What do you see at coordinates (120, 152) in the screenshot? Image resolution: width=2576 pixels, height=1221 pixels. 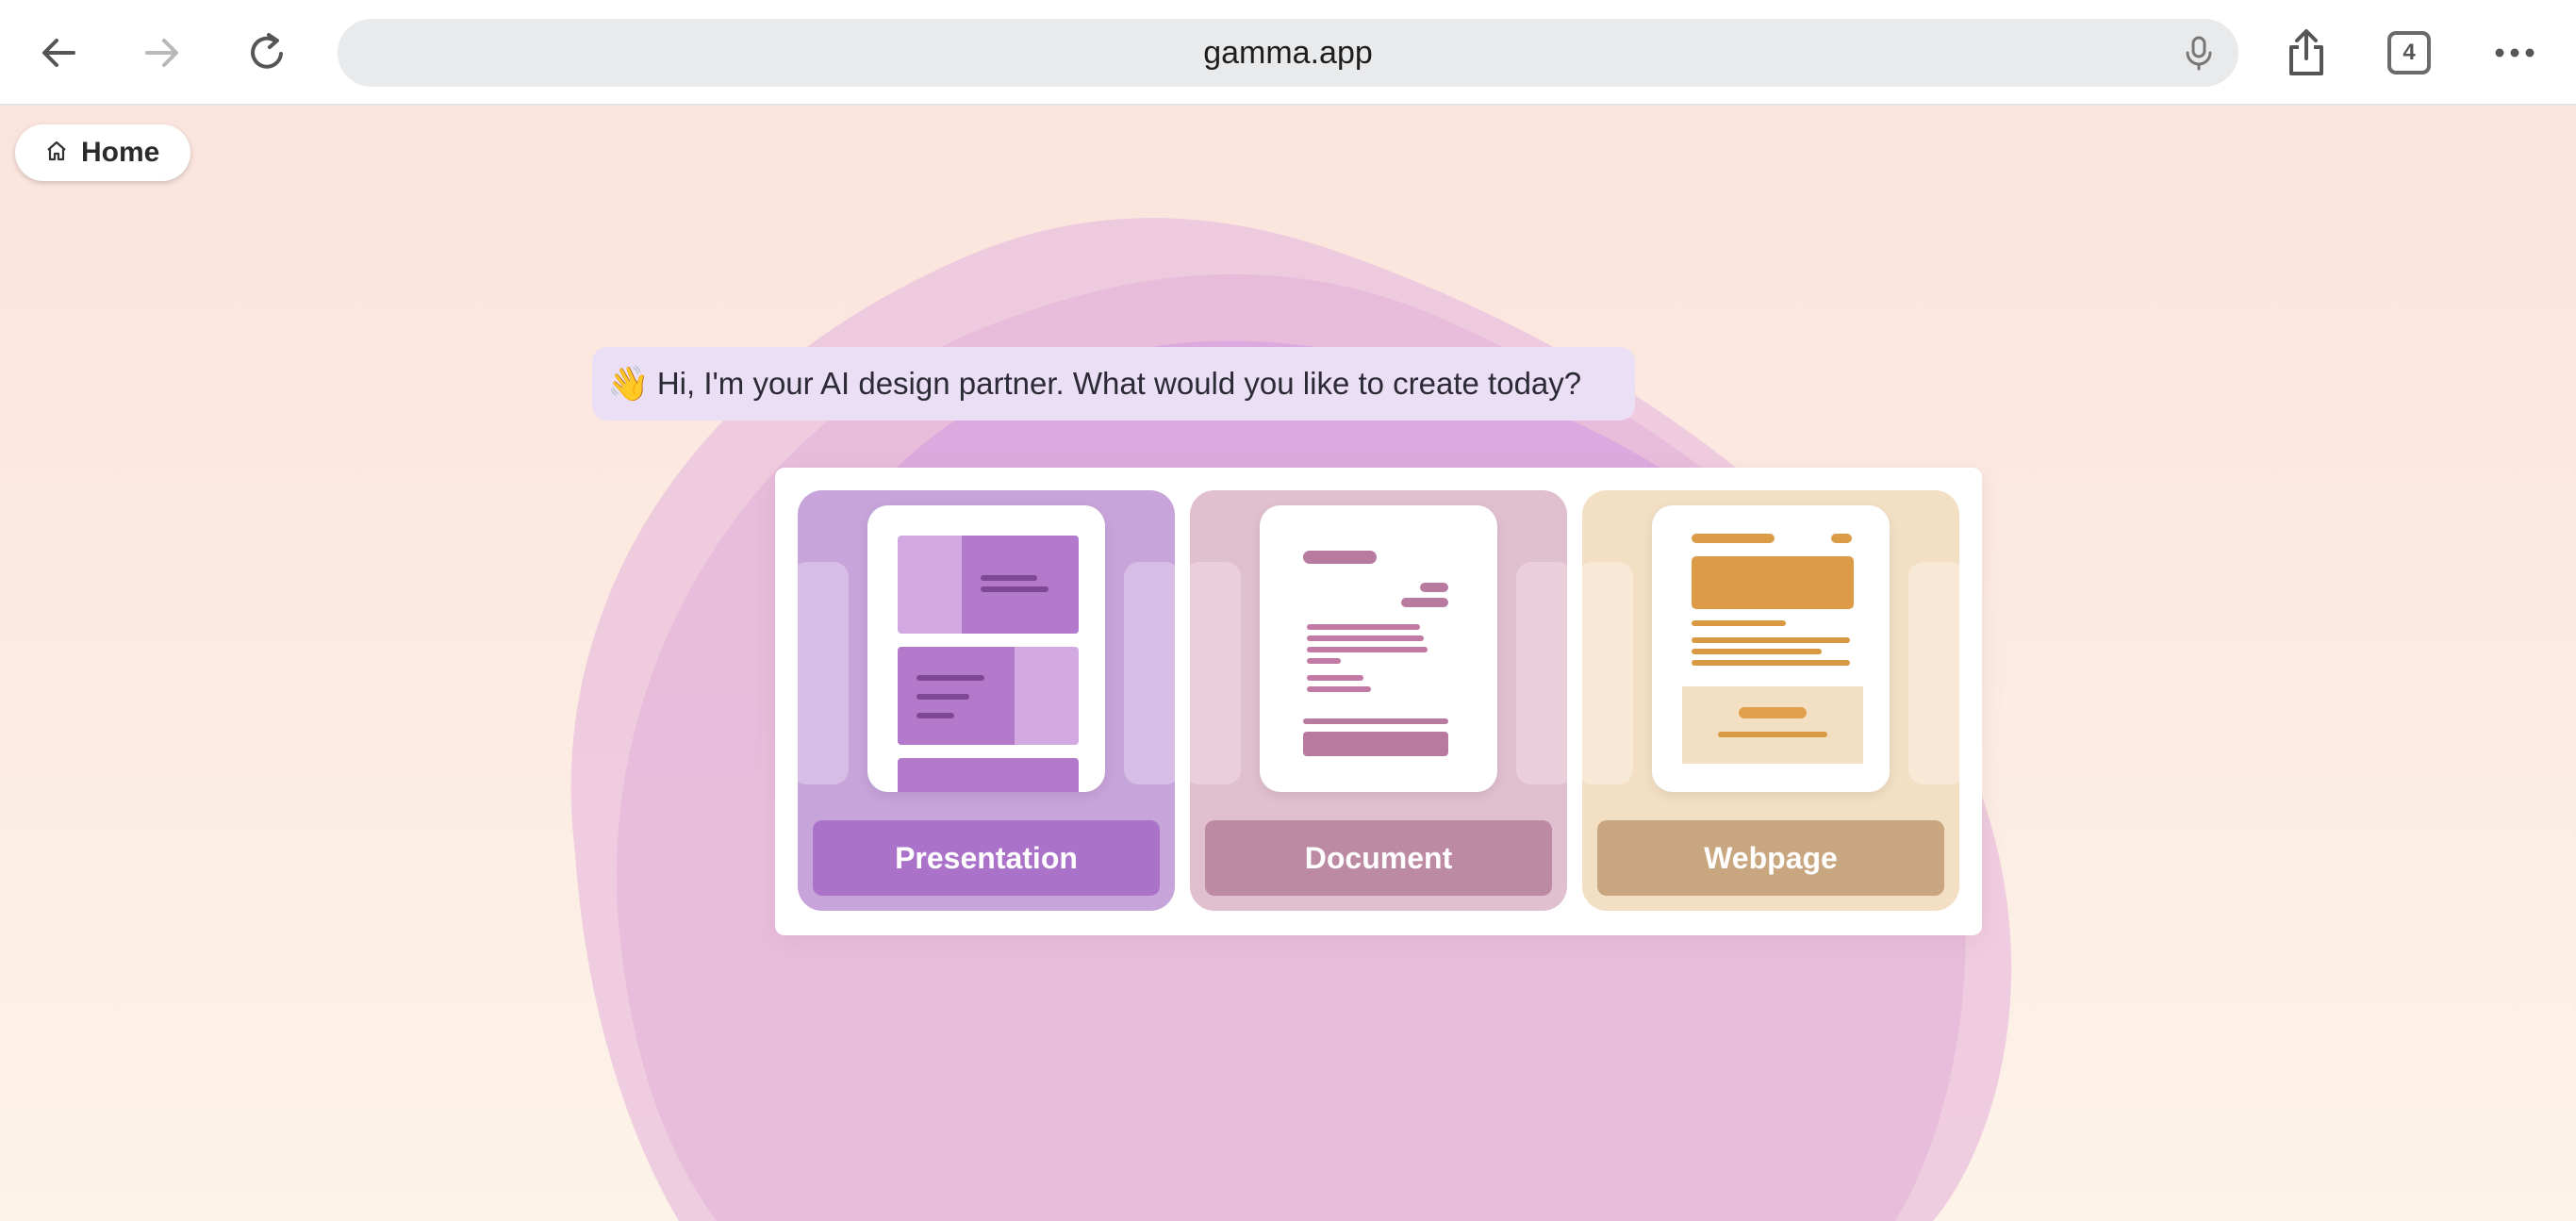 I see `home-label: Home` at bounding box center [120, 152].